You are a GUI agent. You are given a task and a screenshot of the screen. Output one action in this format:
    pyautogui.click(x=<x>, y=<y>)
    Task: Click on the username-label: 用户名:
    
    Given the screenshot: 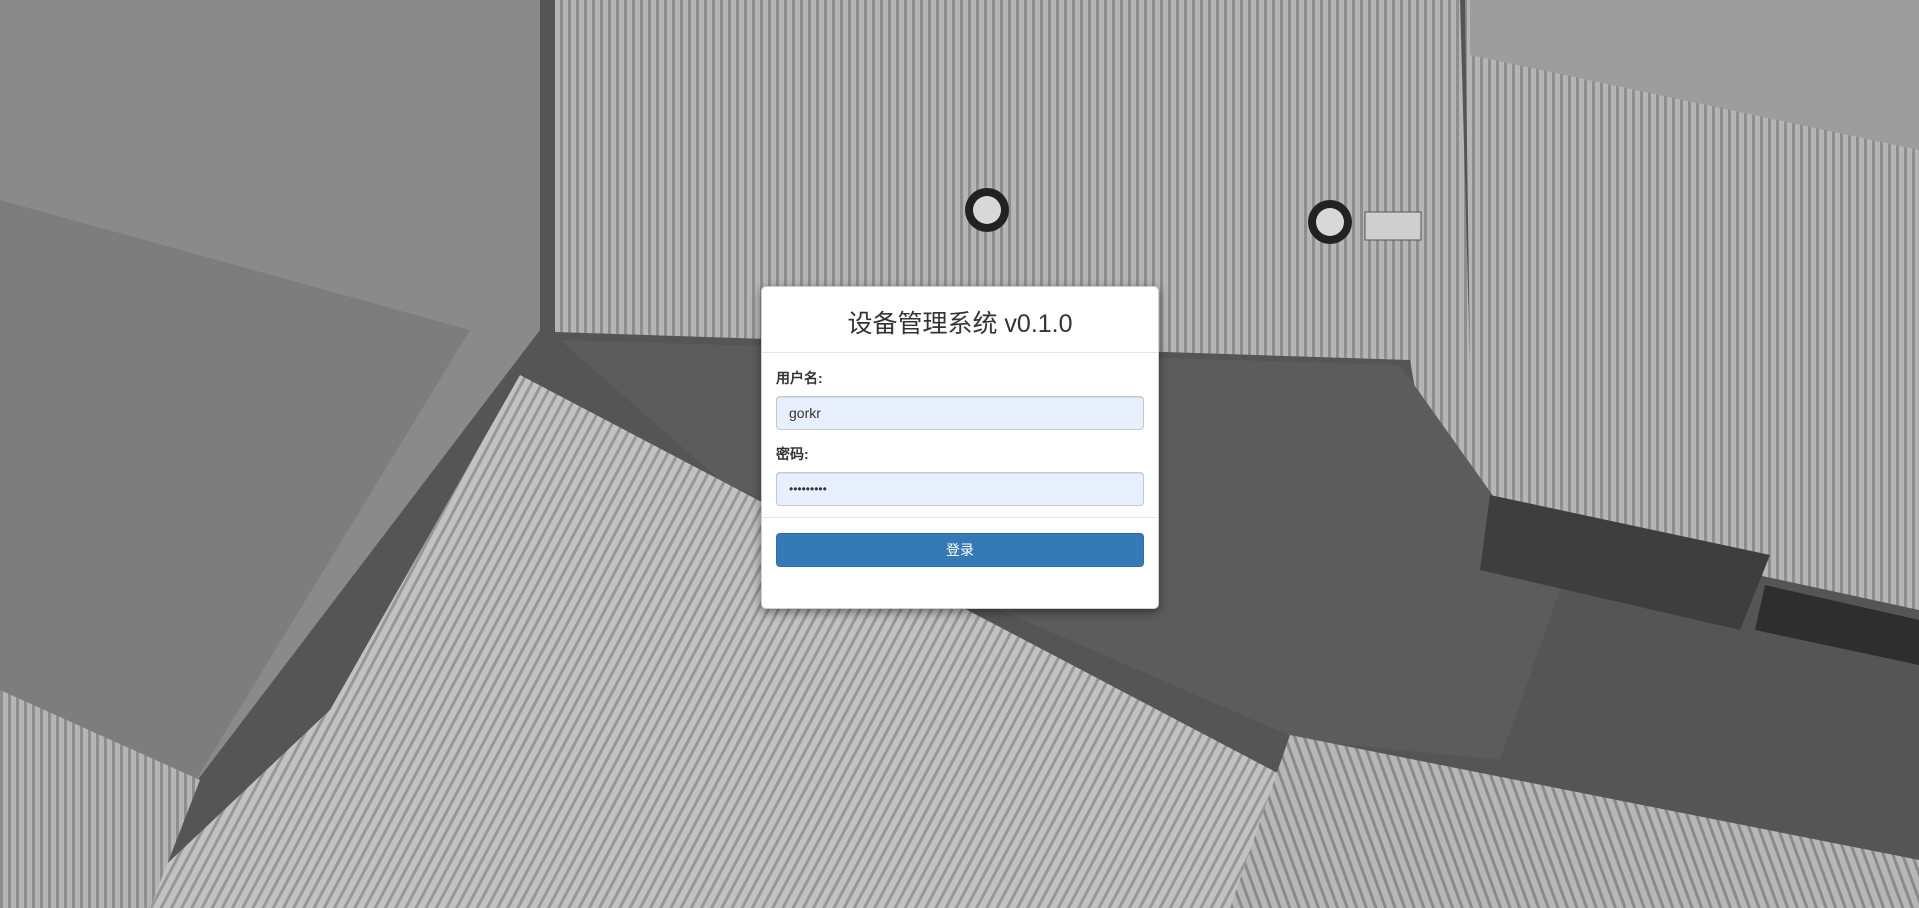 What is the action you would take?
    pyautogui.click(x=799, y=378)
    